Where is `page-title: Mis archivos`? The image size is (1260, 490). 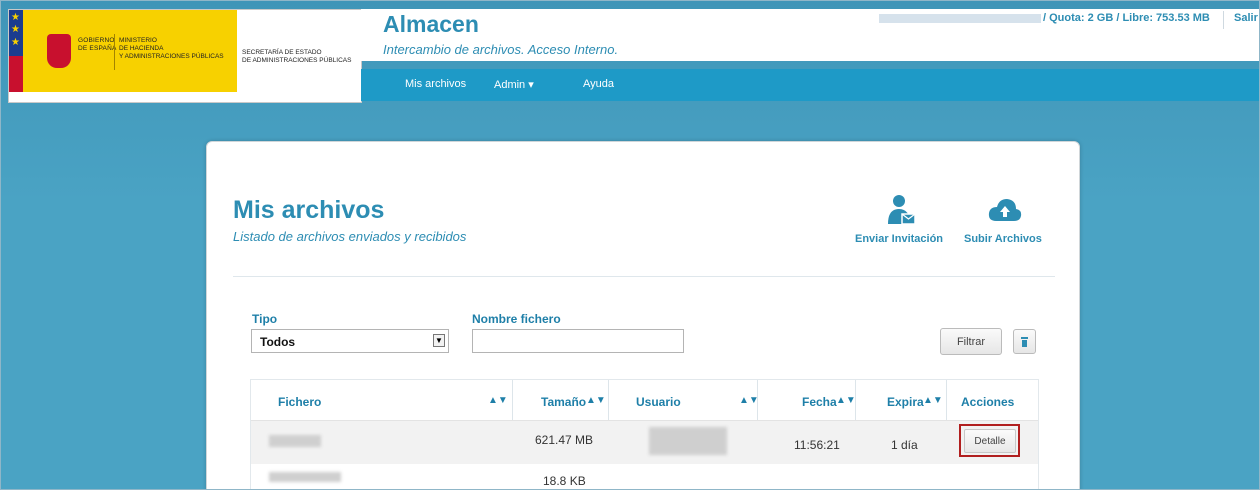 page-title: Mis archivos is located at coordinates (309, 210).